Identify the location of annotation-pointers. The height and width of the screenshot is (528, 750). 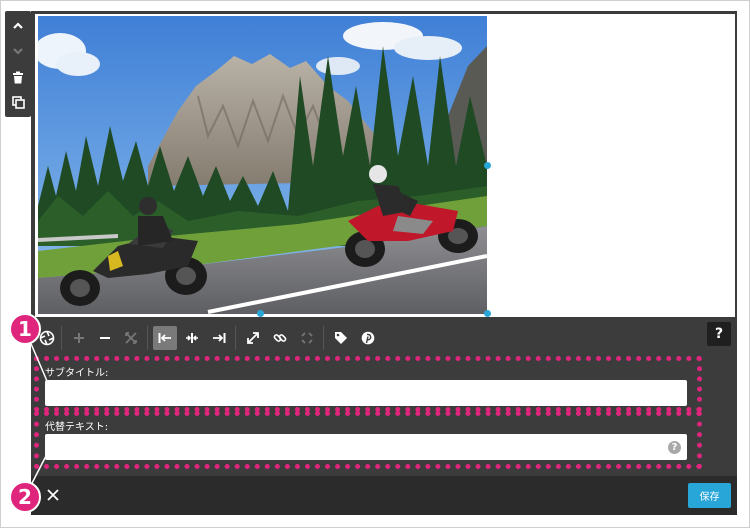
(38, 414).